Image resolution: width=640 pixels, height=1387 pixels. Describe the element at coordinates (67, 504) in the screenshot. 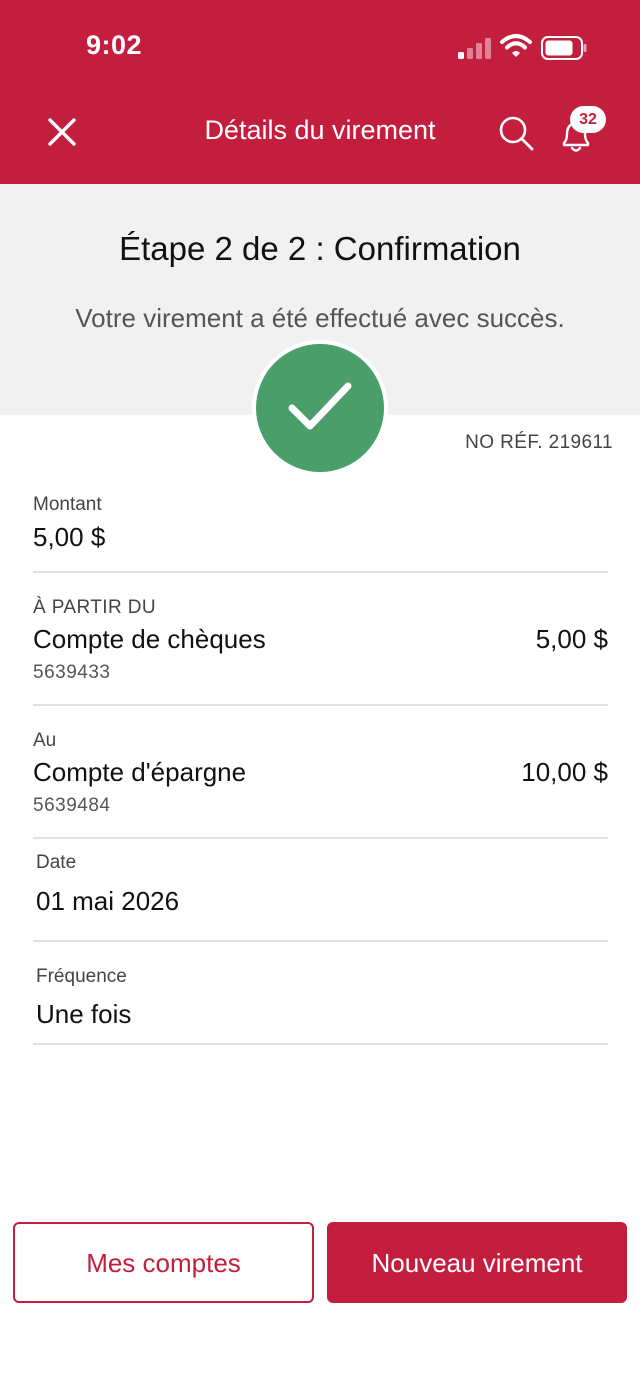

I see `amount-label: Montant` at that location.